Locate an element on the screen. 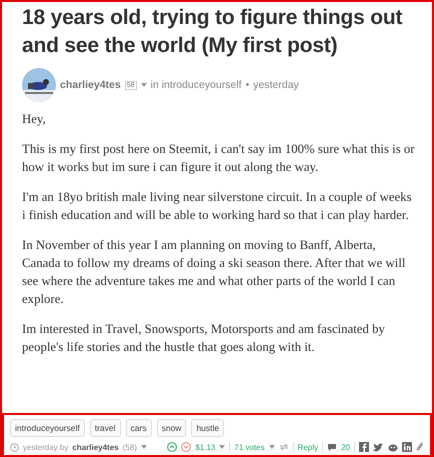 The image size is (434, 457). tag-button: snow is located at coordinates (171, 428).